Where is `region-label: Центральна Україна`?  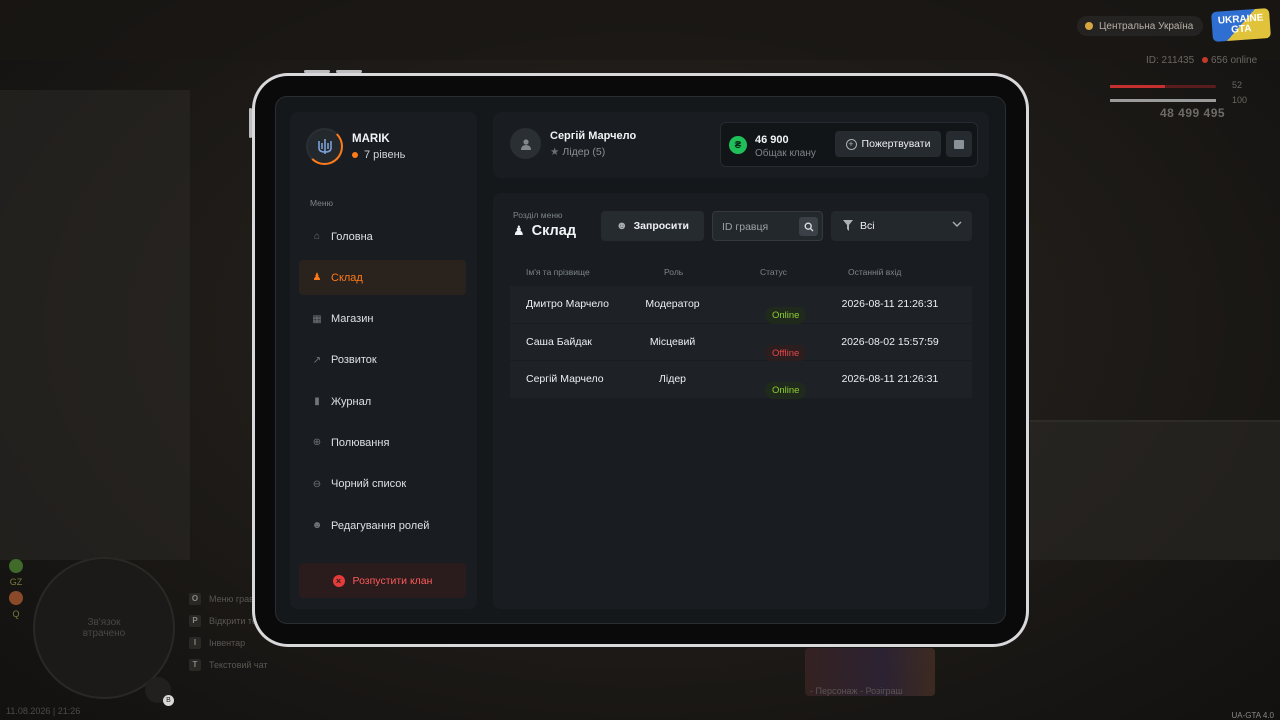 region-label: Центральна Україна is located at coordinates (1146, 26).